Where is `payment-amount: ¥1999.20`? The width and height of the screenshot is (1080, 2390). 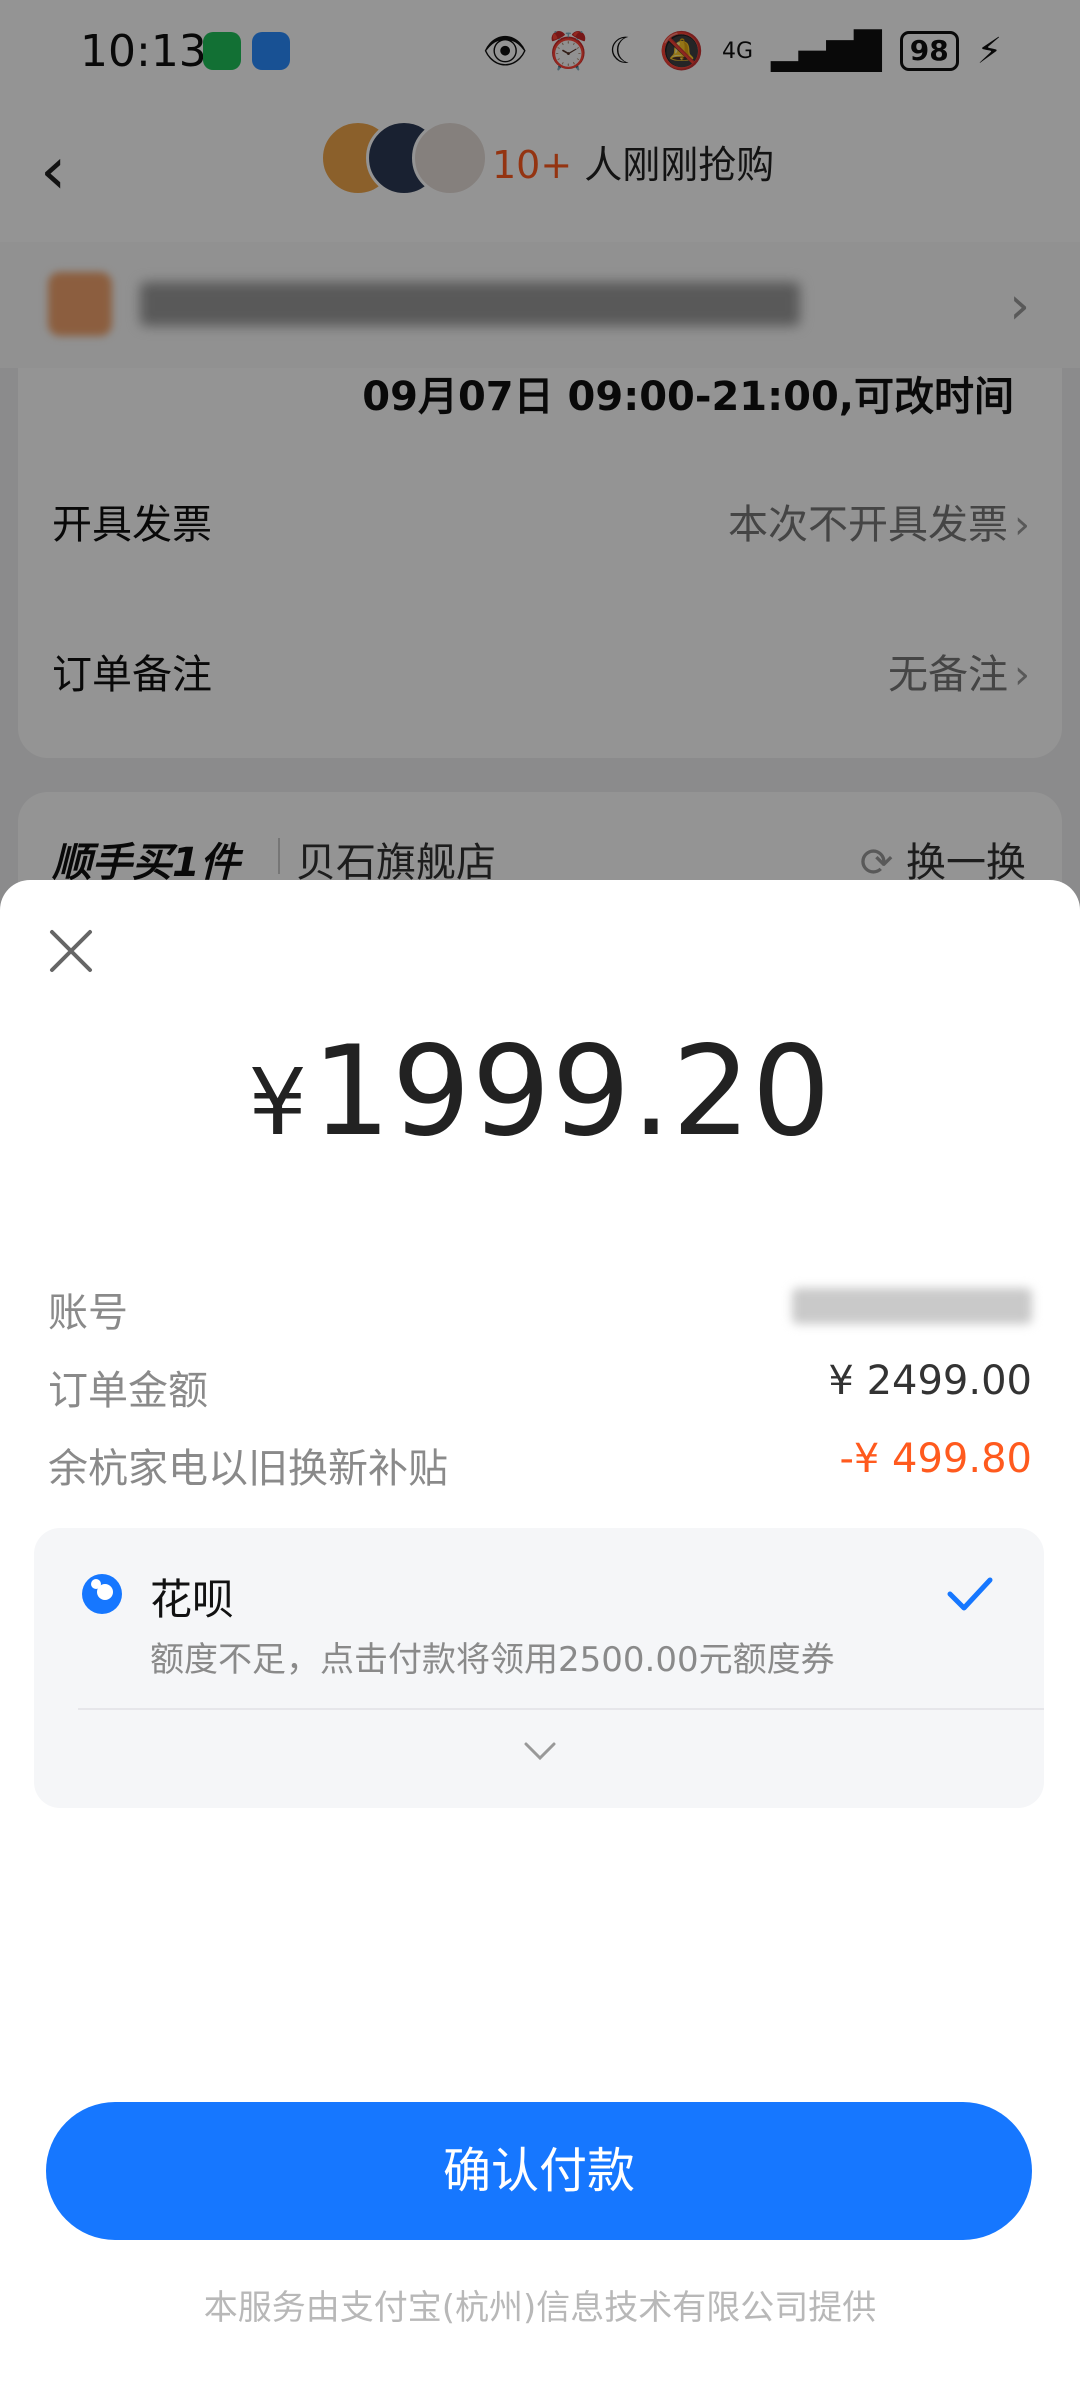 payment-amount: ¥1999.20 is located at coordinates (540, 1092).